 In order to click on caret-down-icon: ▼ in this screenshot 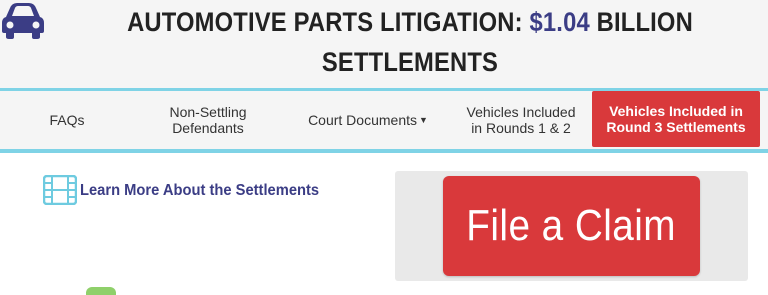, I will do `click(423, 120)`.